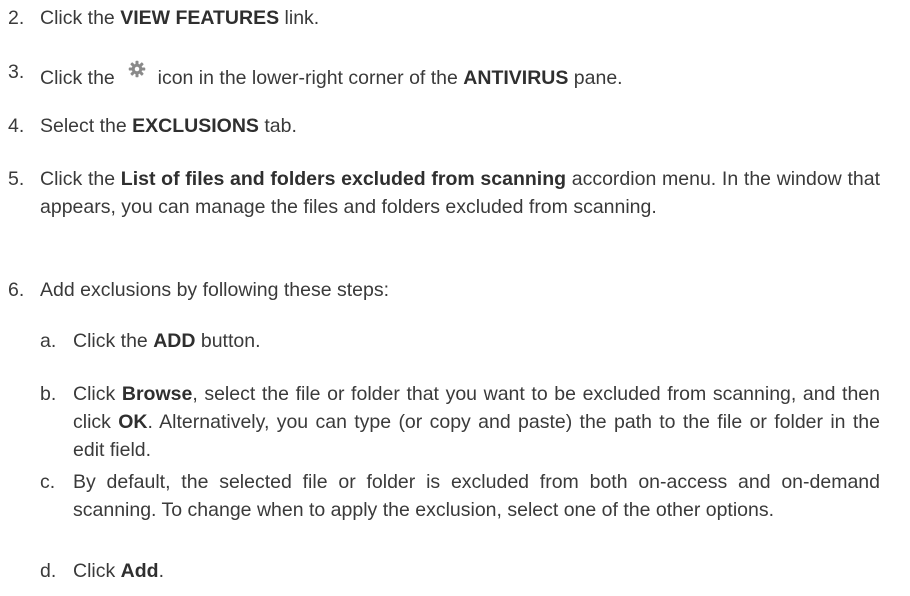 Image resolution: width=910 pixels, height=596 pixels. What do you see at coordinates (440, 18) in the screenshot?
I see `step-2: 2. Click the VIEW FEATURES link.` at bounding box center [440, 18].